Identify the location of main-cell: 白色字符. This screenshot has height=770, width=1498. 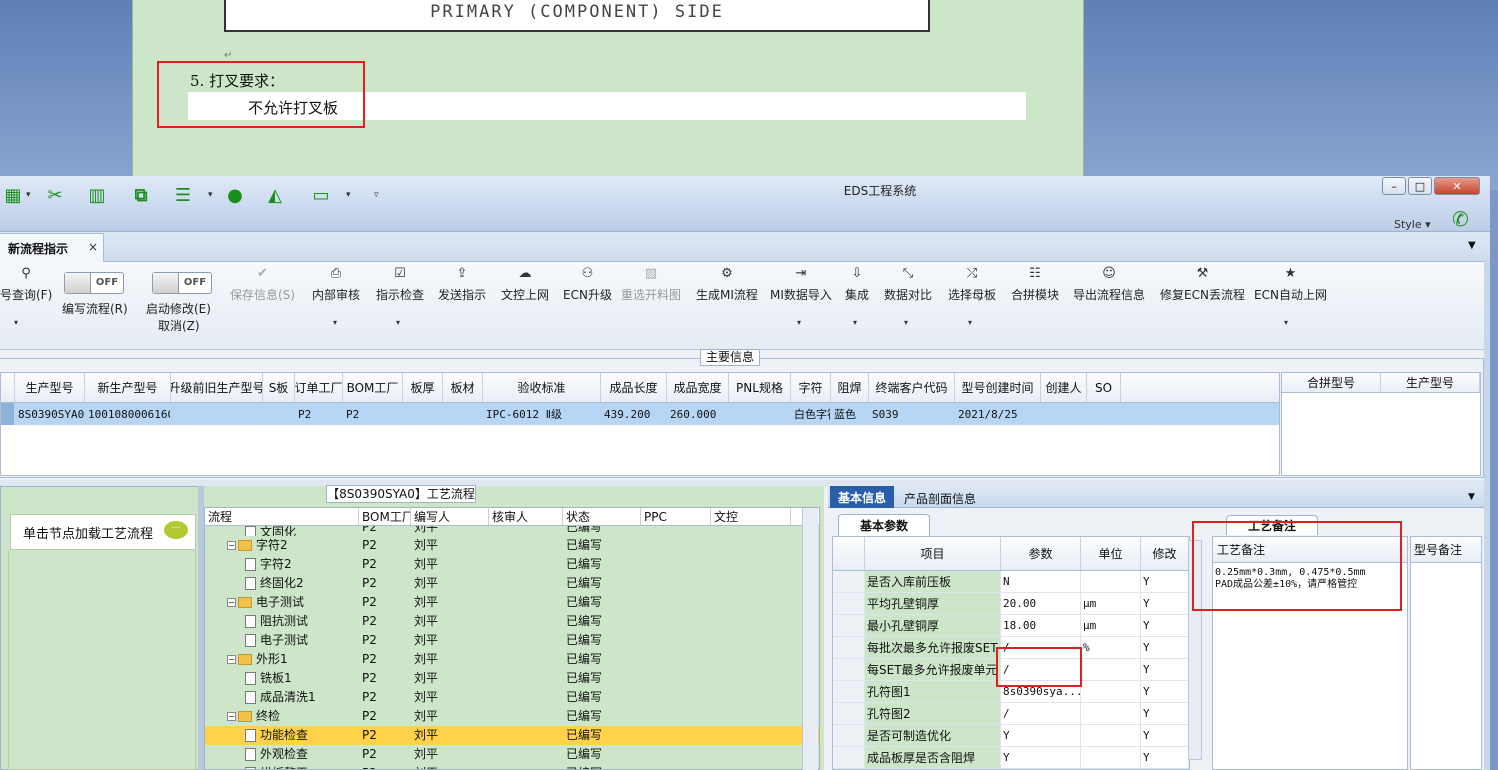
(811, 414).